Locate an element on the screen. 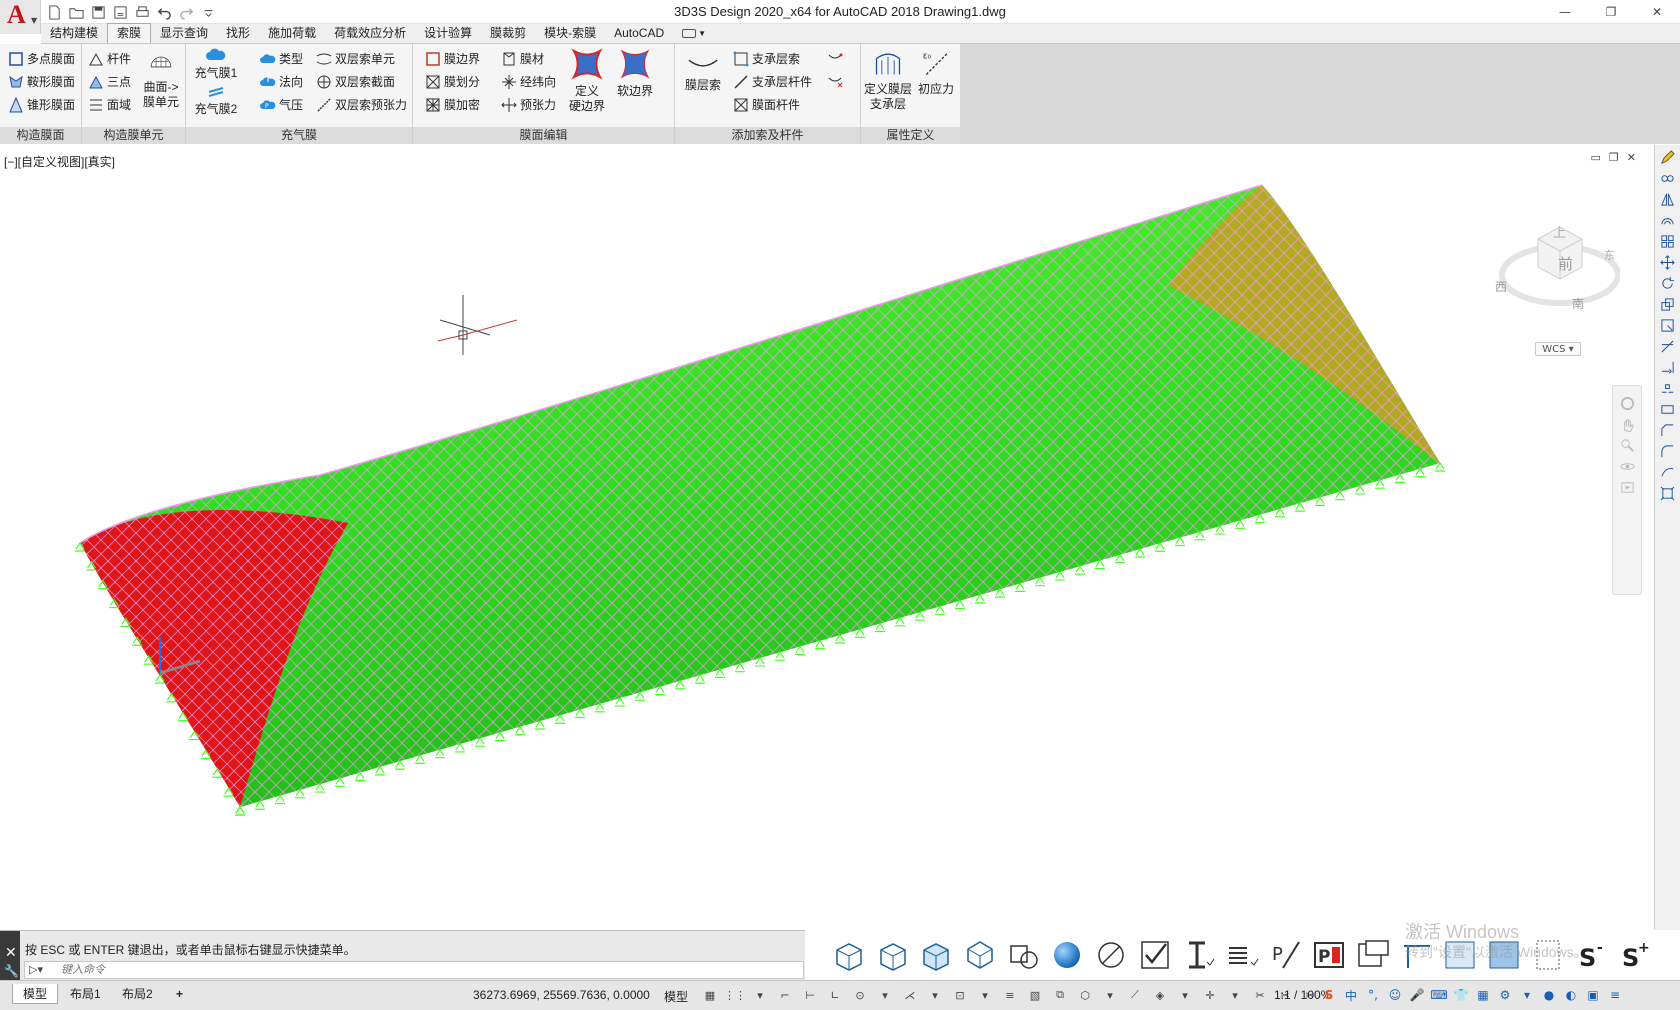 Image resolution: width=1680 pixels, height=1010 pixels. selection-cycling-icon: ⧉ is located at coordinates (1060, 995).